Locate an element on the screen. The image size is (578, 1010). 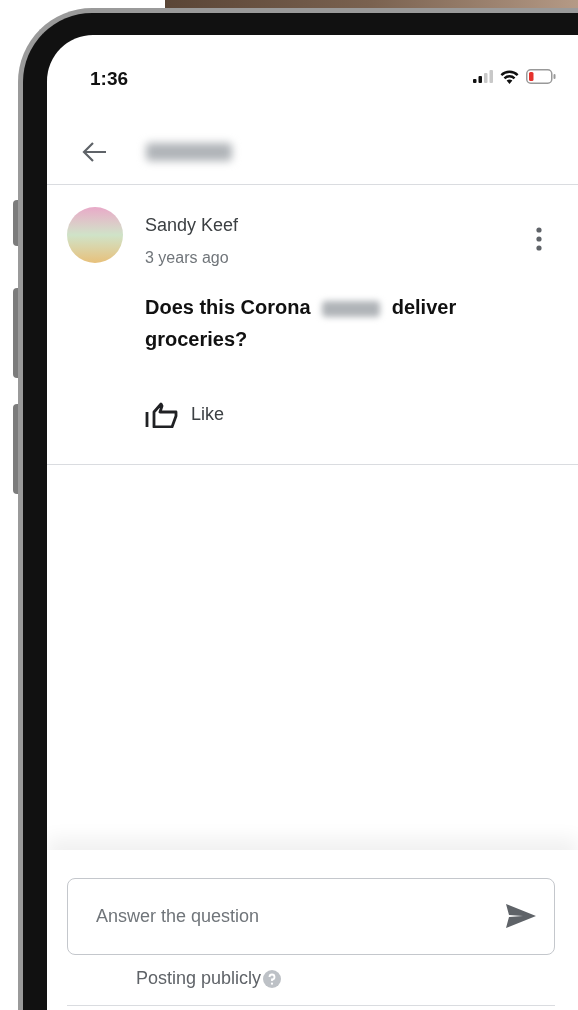
question-text: Does this Corona deliver groceries? is located at coordinates (301, 323).